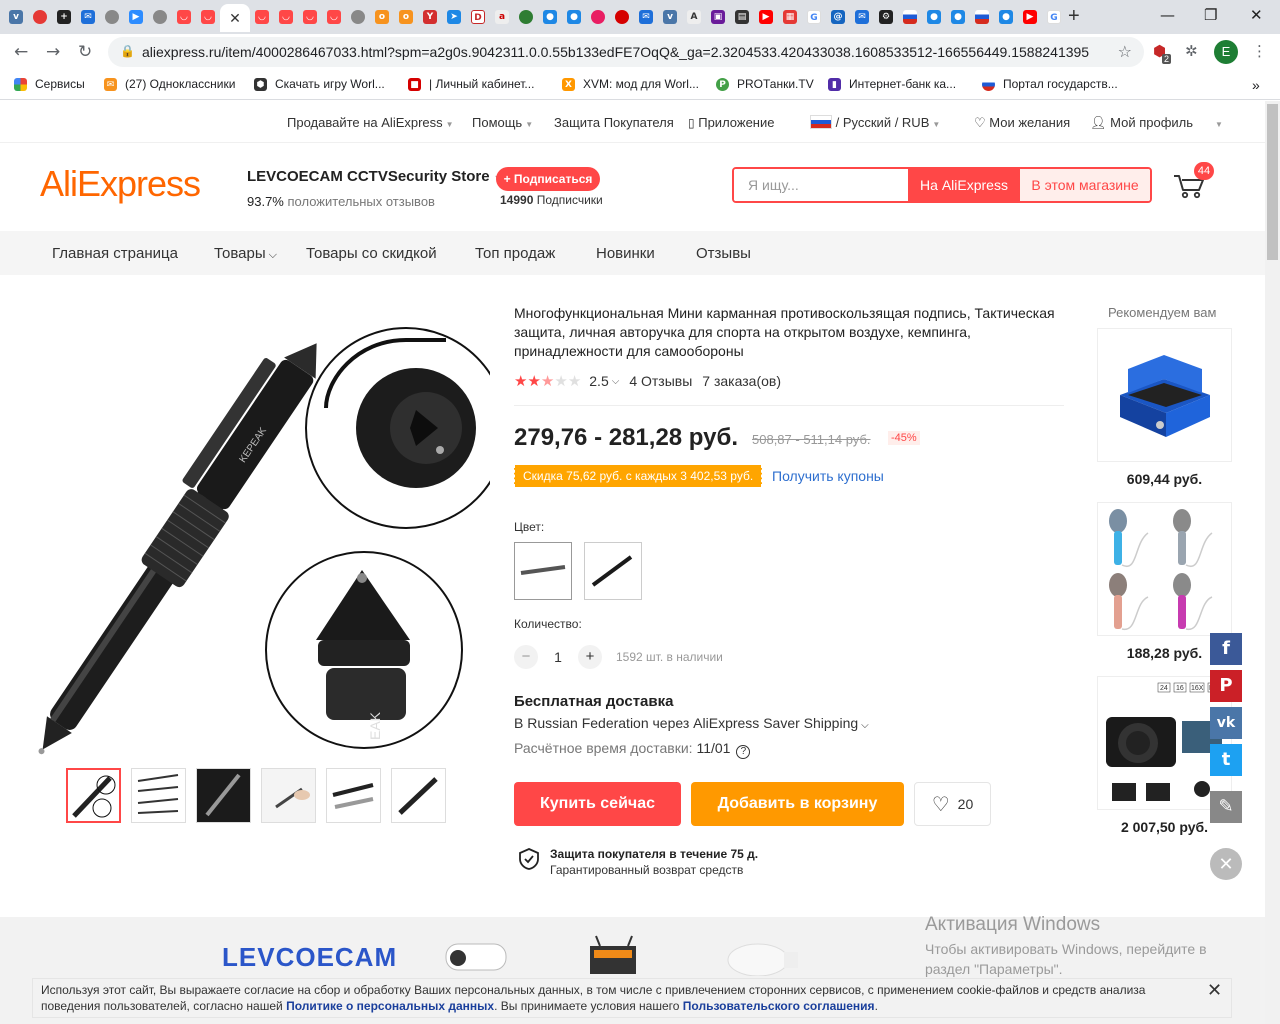 This screenshot has height=1024, width=1280. Describe the element at coordinates (64, 17) in the screenshot. I see `tab-plus: +` at that location.